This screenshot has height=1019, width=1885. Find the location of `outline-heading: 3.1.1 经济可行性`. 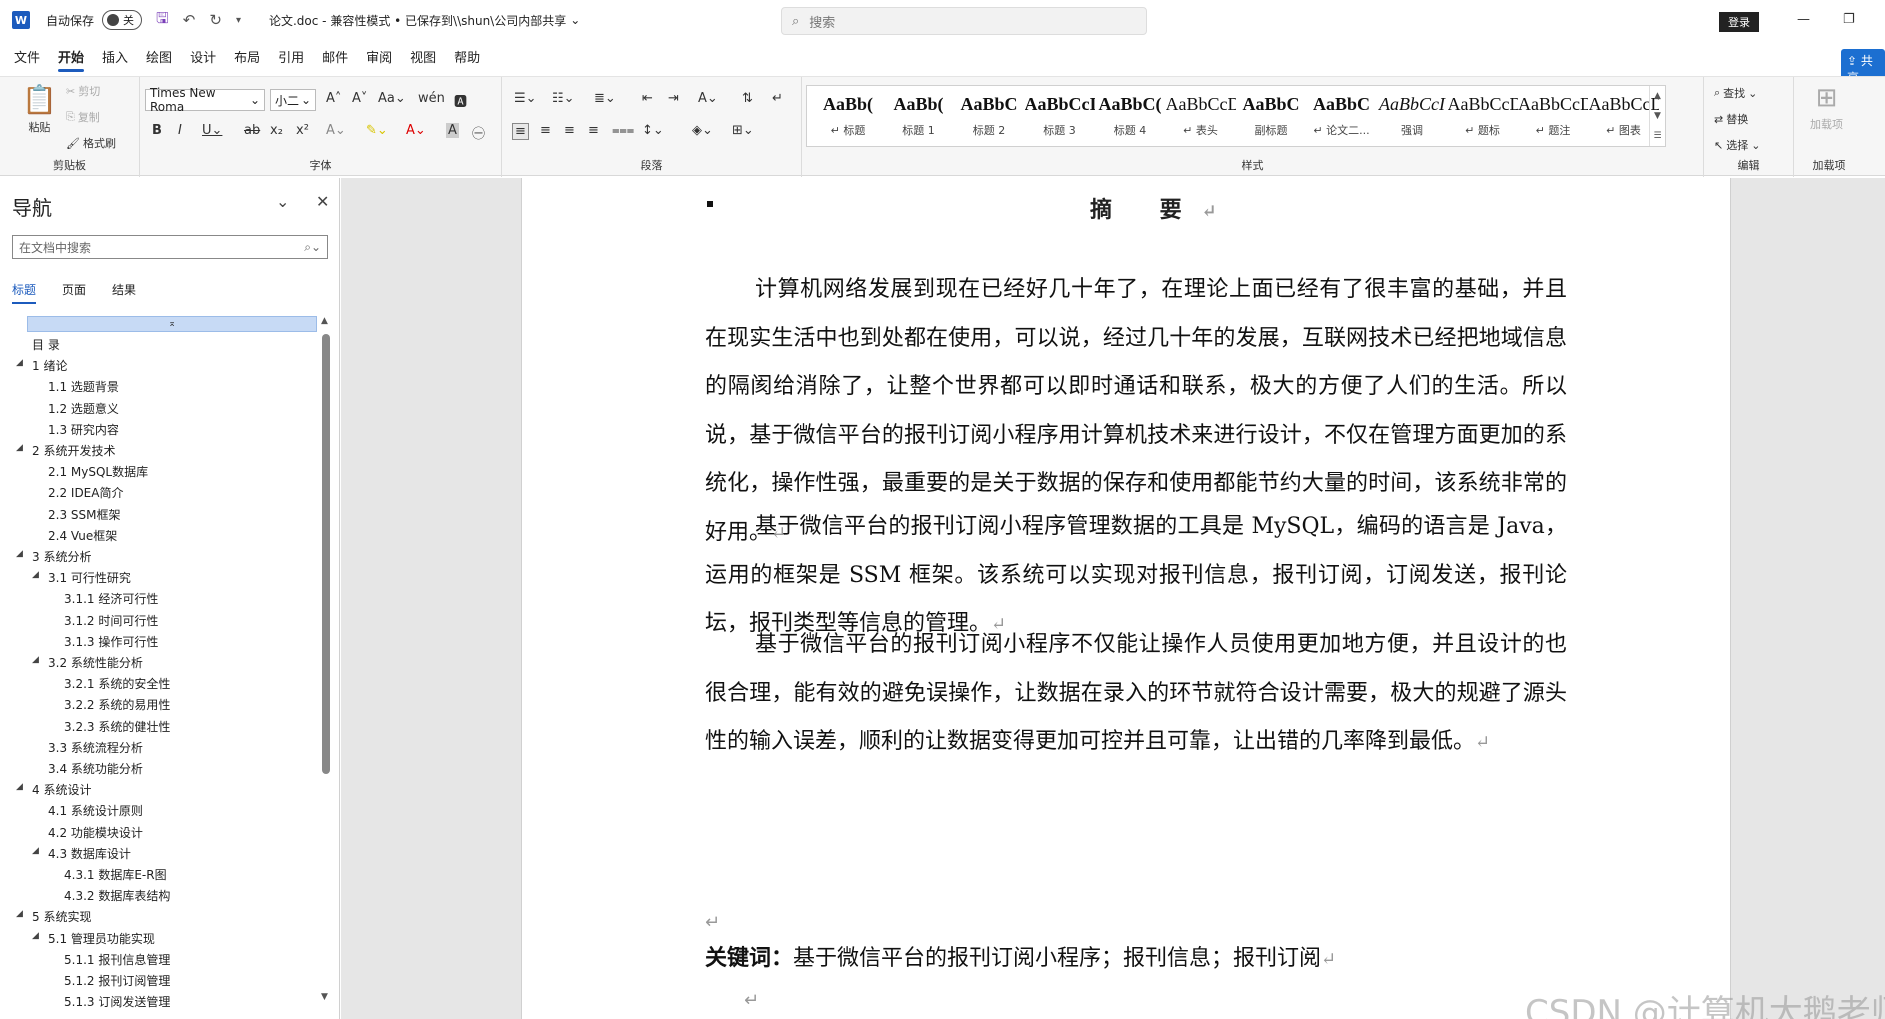

outline-heading: 3.1.1 经济可行性 is located at coordinates (111, 598).